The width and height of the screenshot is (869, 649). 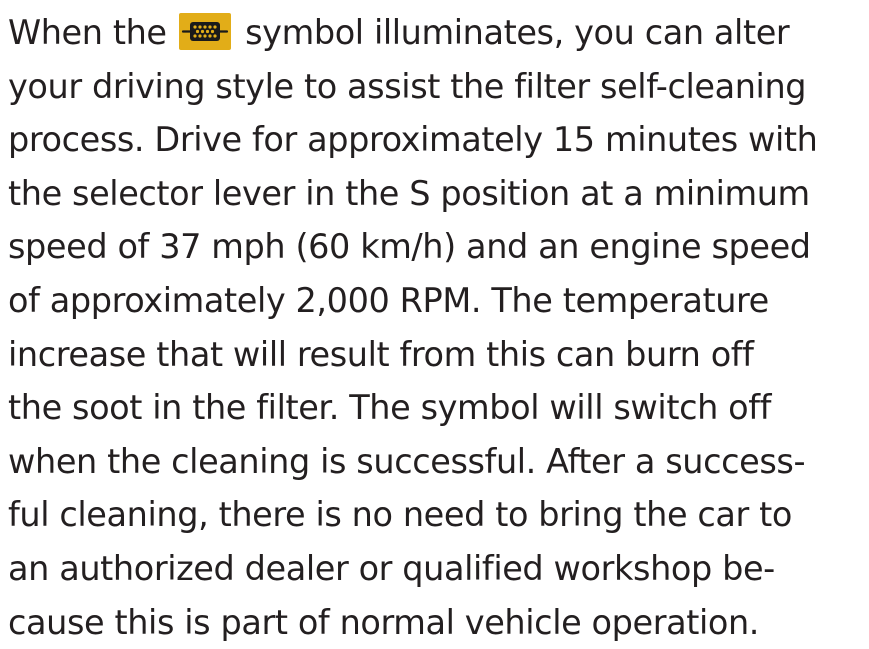 What do you see at coordinates (204, 31) in the screenshot?
I see `diesel-particulate-filter-icon` at bounding box center [204, 31].